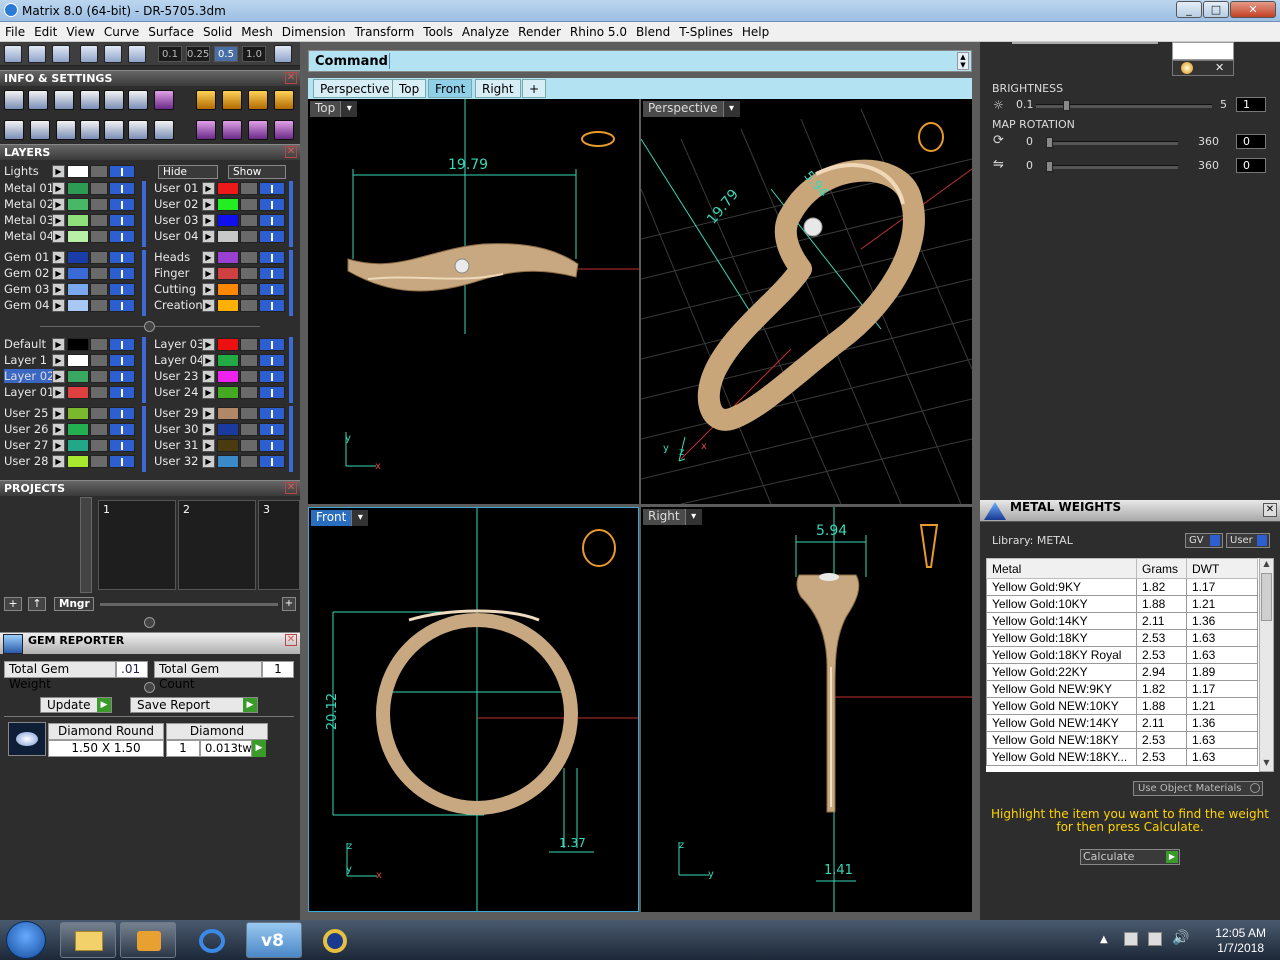 This screenshot has height=960, width=1280. Describe the element at coordinates (37, 54) in the screenshot. I see `cube-icon` at that location.